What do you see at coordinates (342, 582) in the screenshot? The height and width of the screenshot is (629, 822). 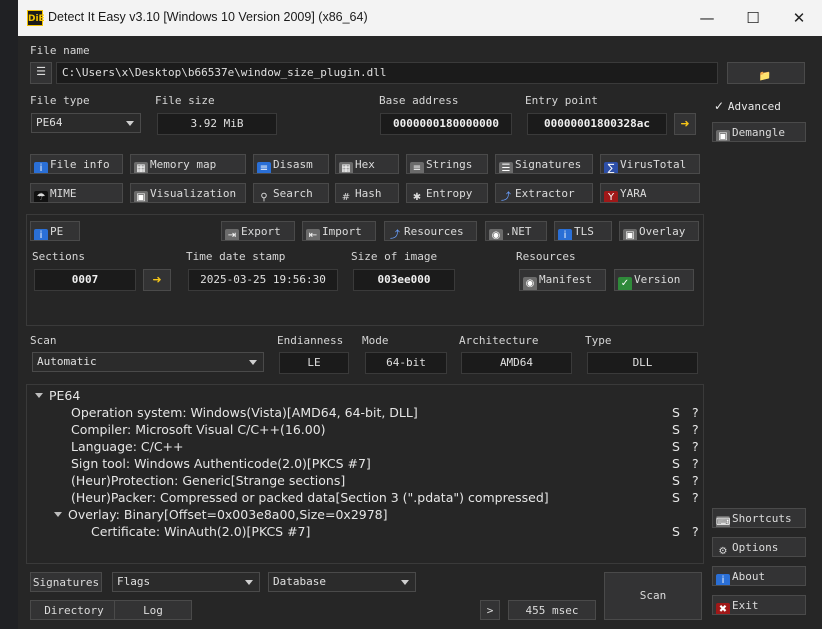 I see `database-select: Database` at bounding box center [342, 582].